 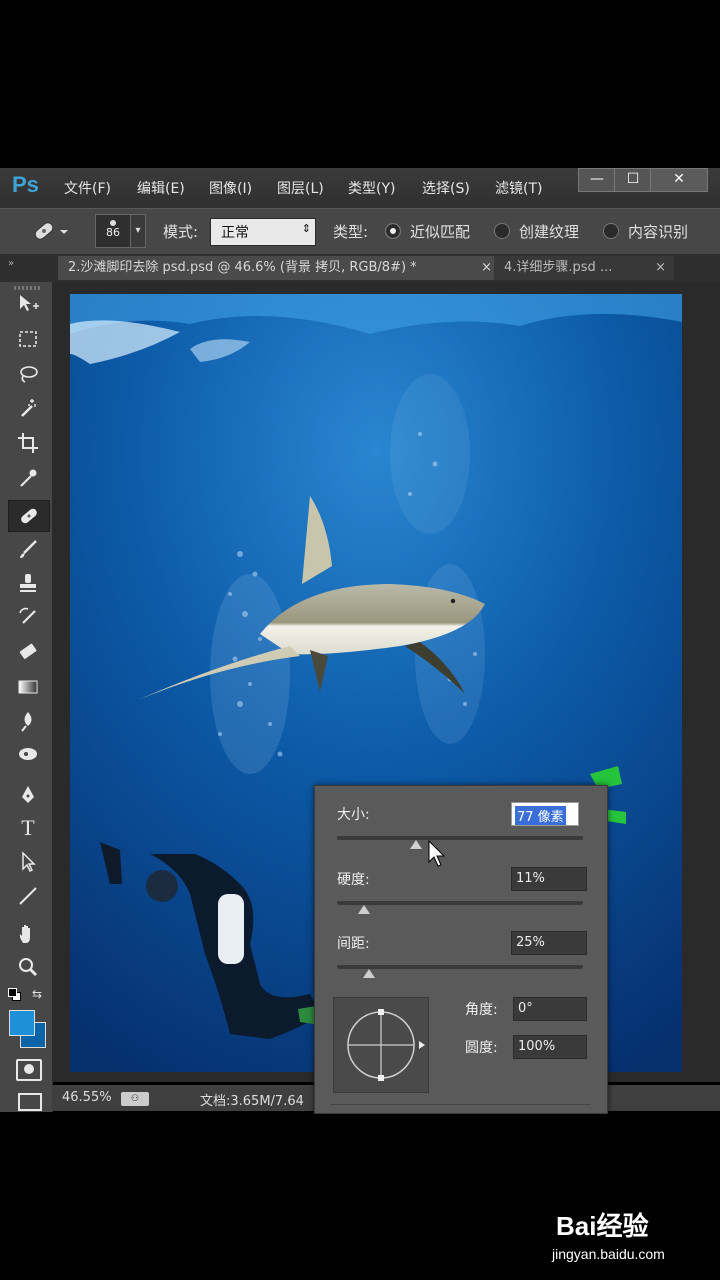 I want to click on spacing-label: 间距:, so click(x=353, y=944).